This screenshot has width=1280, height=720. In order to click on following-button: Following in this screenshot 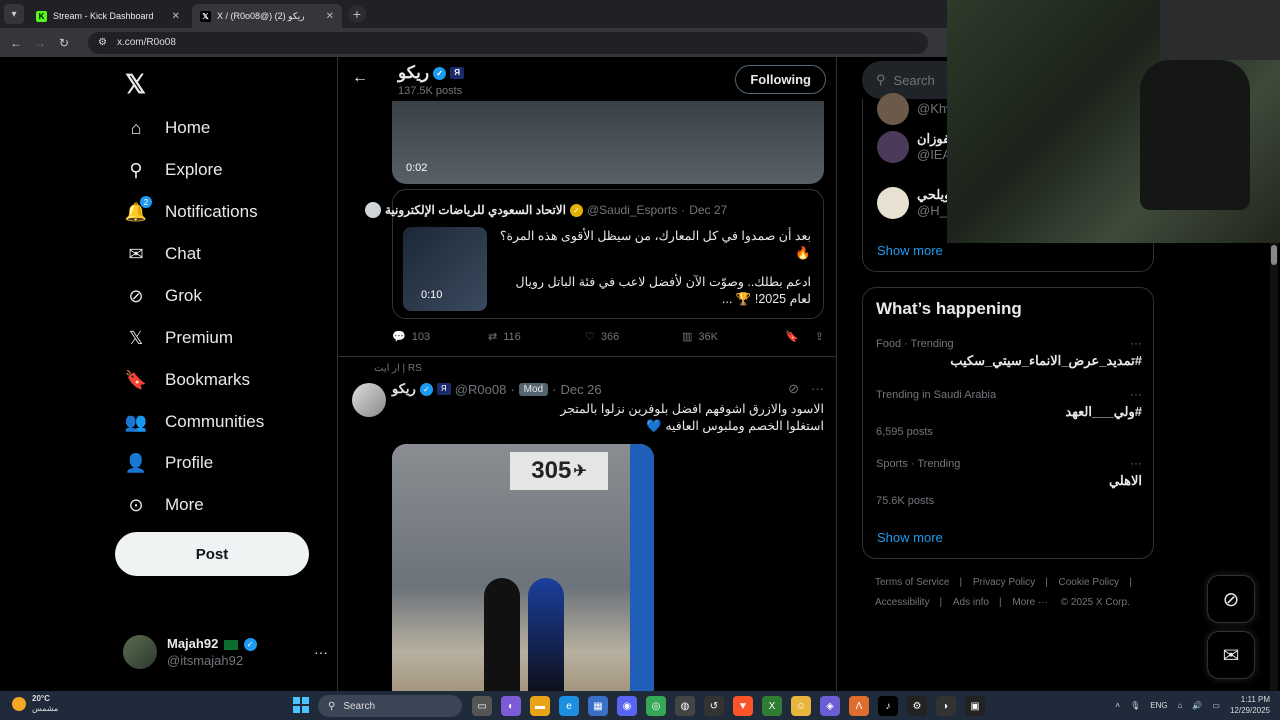, I will do `click(780, 79)`.